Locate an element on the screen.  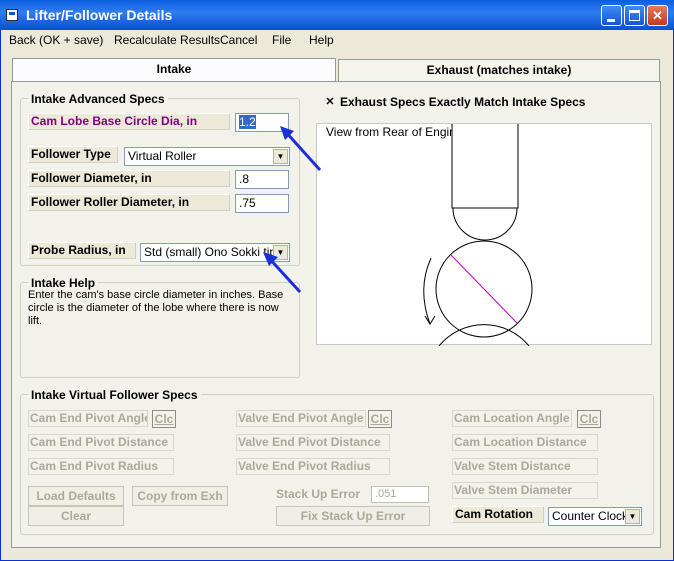
follower-roller-diameter-label: Follower Roller Diameter, in is located at coordinates (129, 202).